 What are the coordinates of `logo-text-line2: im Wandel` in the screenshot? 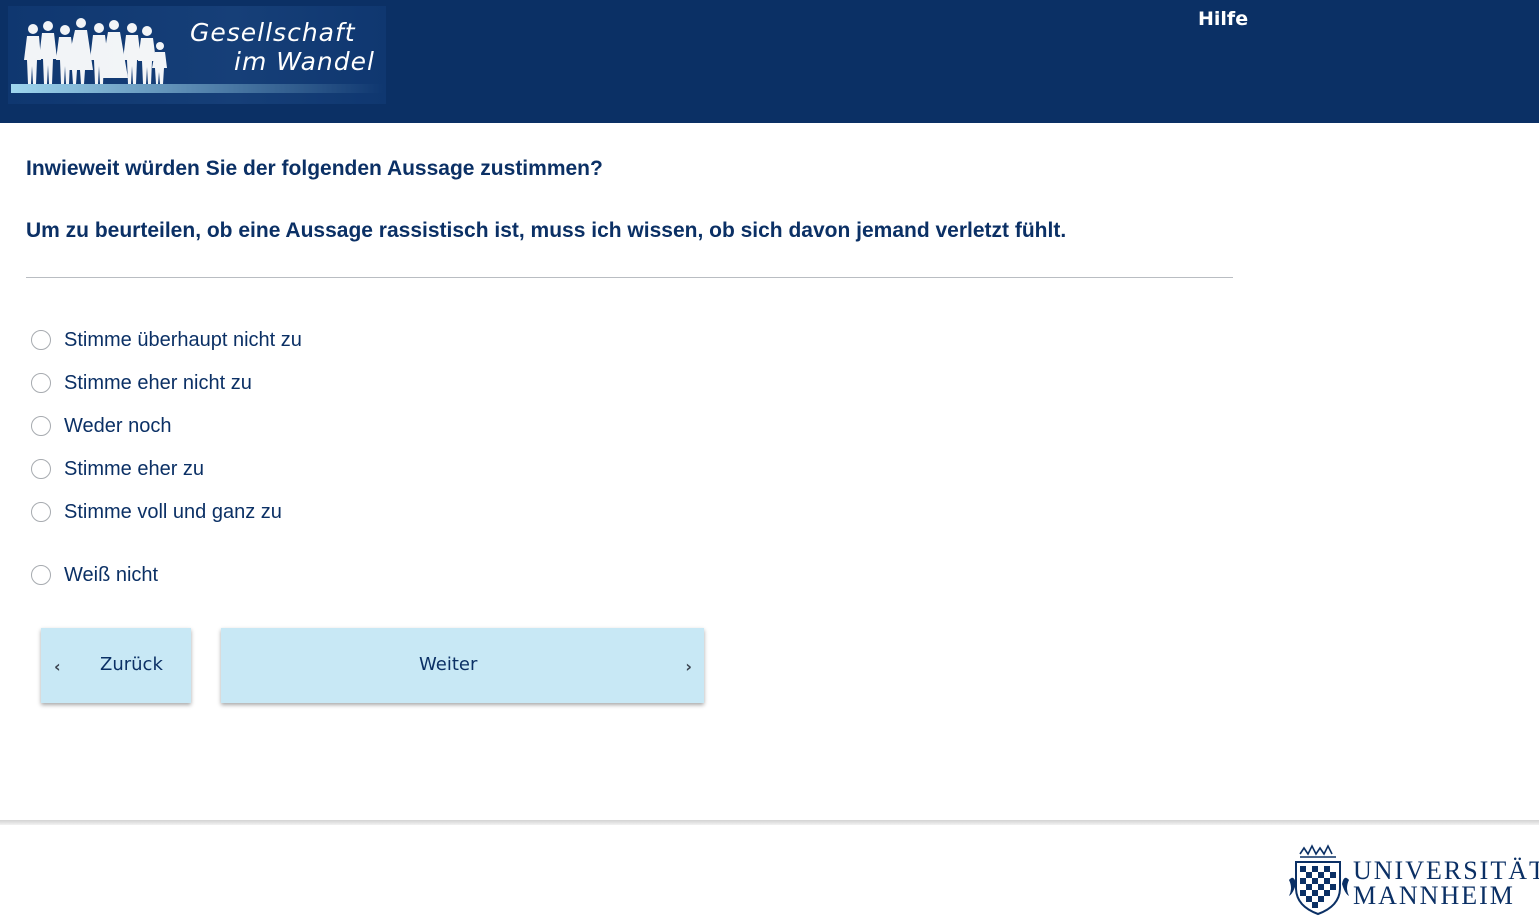 It's located at (304, 61).